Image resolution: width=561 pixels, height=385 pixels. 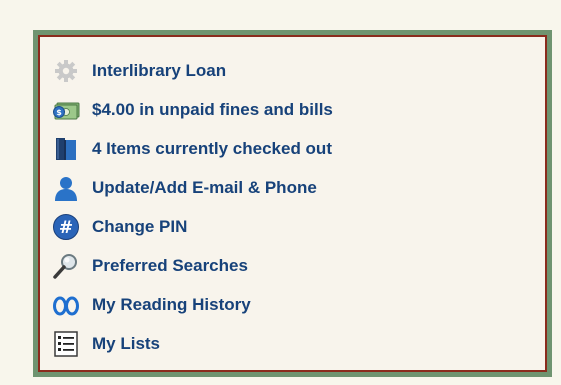 I want to click on money-icon: $, so click(x=66, y=110).